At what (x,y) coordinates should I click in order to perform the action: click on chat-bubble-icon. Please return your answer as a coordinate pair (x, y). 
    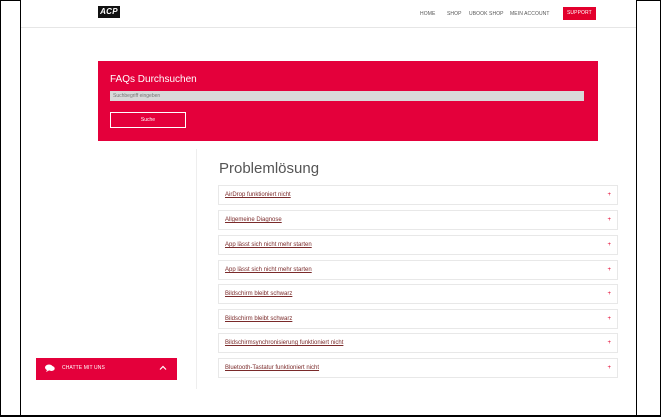
    Looking at the image, I should click on (50, 368).